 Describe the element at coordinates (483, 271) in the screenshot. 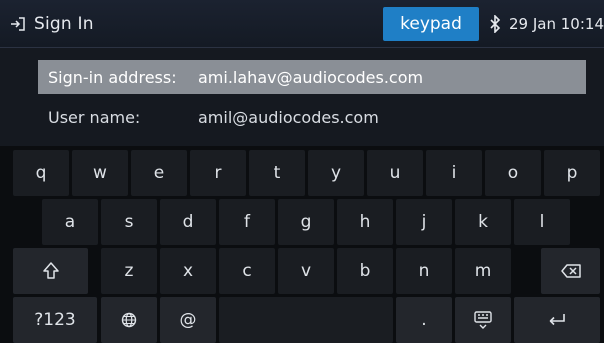

I see `key-m: m` at that location.